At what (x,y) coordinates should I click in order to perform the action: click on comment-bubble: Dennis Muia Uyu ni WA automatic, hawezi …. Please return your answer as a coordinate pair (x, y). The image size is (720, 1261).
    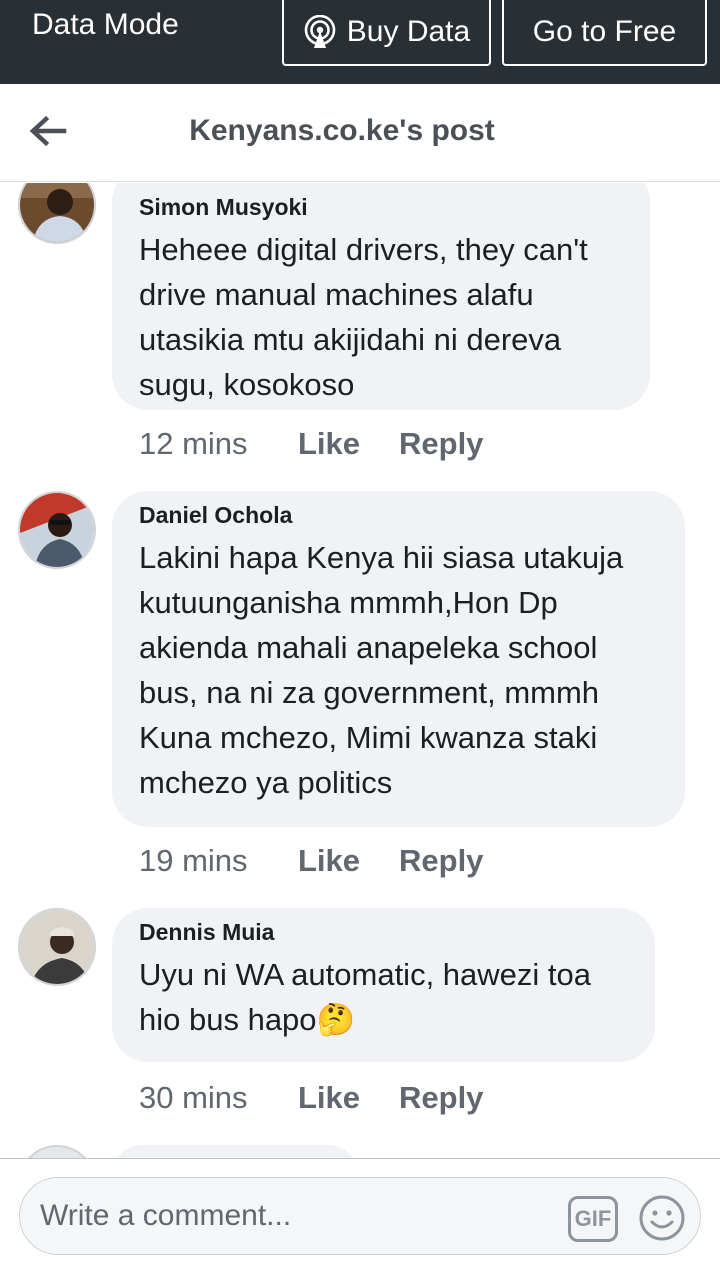
    Looking at the image, I should click on (383, 985).